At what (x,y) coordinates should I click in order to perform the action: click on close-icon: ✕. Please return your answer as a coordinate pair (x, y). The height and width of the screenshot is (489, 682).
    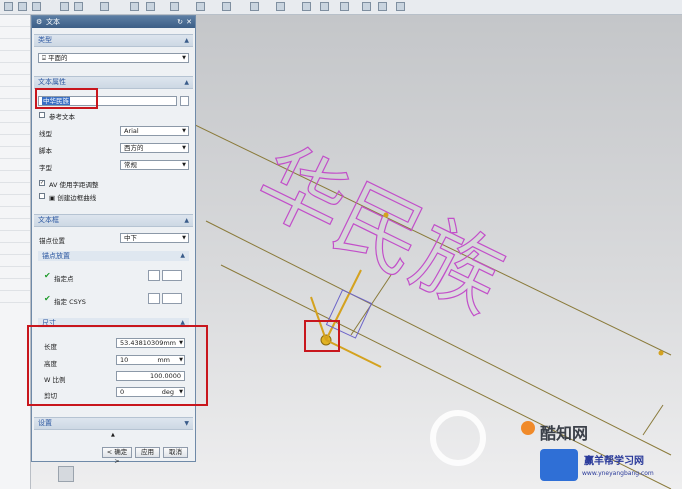
    Looking at the image, I should click on (189, 22).